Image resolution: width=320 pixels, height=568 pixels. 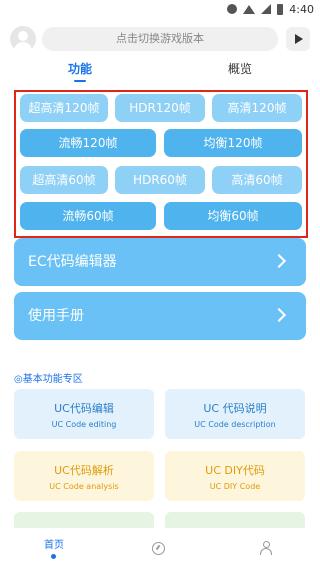 What do you see at coordinates (88, 143) in the screenshot?
I see `preset-button-smooth-120: 流畅120帧` at bounding box center [88, 143].